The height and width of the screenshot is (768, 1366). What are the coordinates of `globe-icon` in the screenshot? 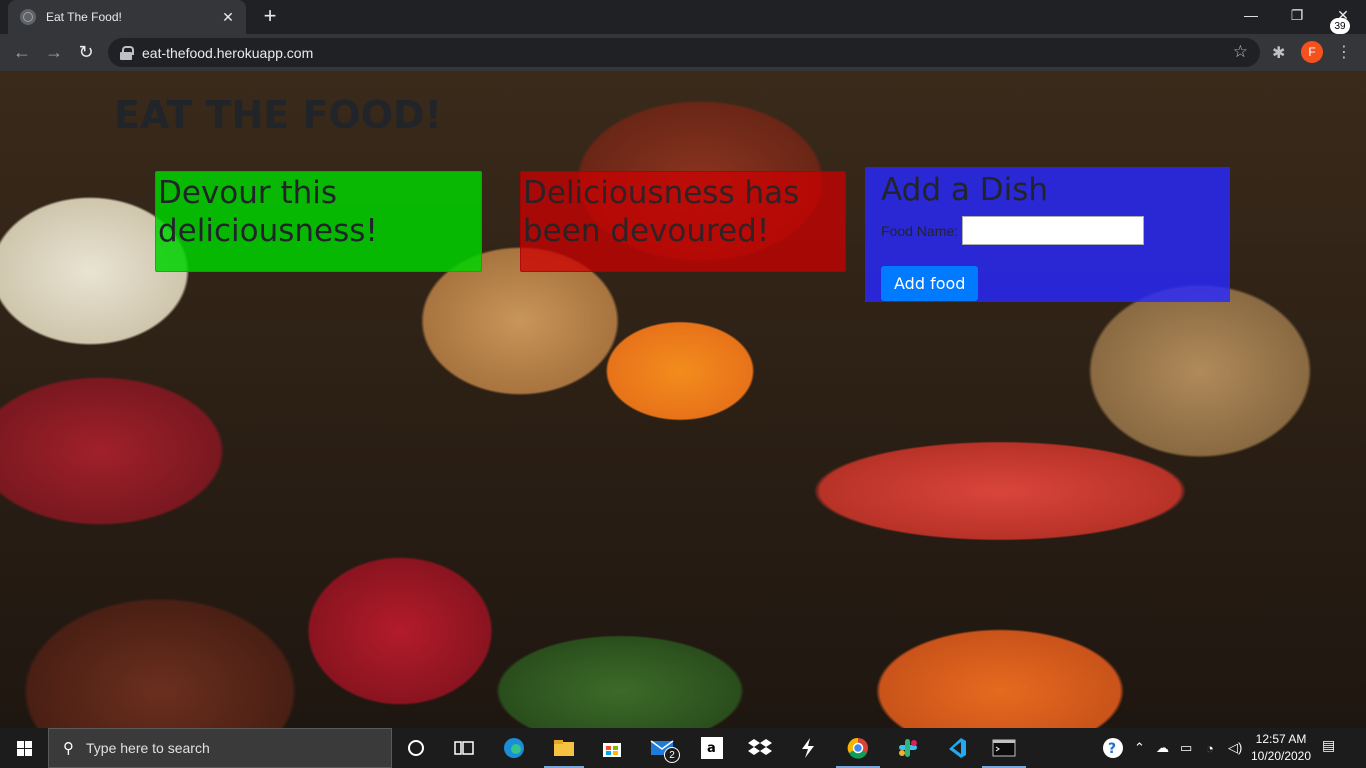 It's located at (28, 17).